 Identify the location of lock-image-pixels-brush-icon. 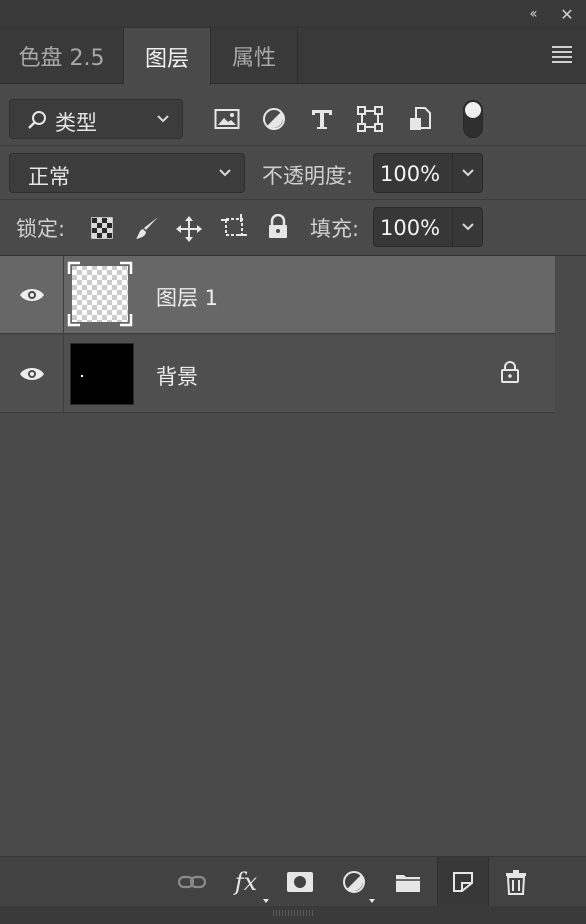
(147, 228).